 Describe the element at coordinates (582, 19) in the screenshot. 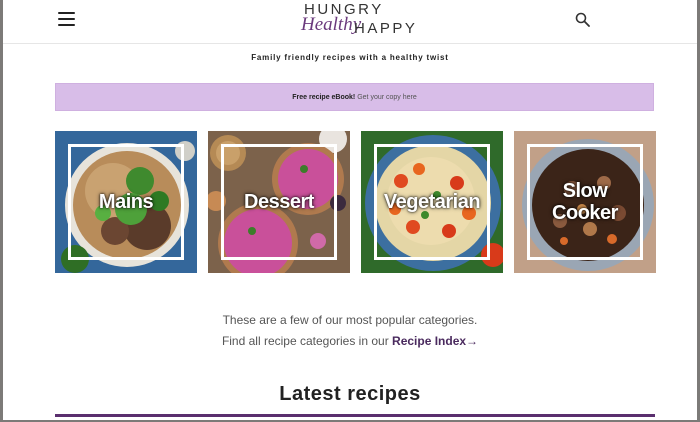

I see `search-icon` at that location.